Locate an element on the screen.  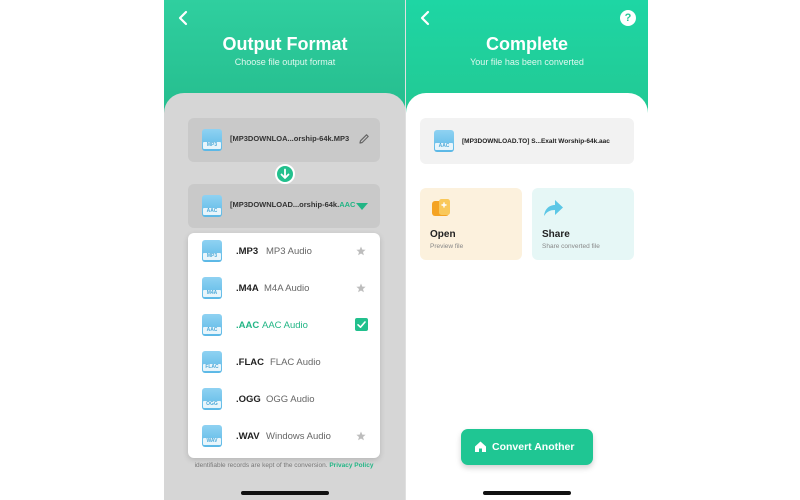
arrow-down-icon is located at coordinates (285, 174).